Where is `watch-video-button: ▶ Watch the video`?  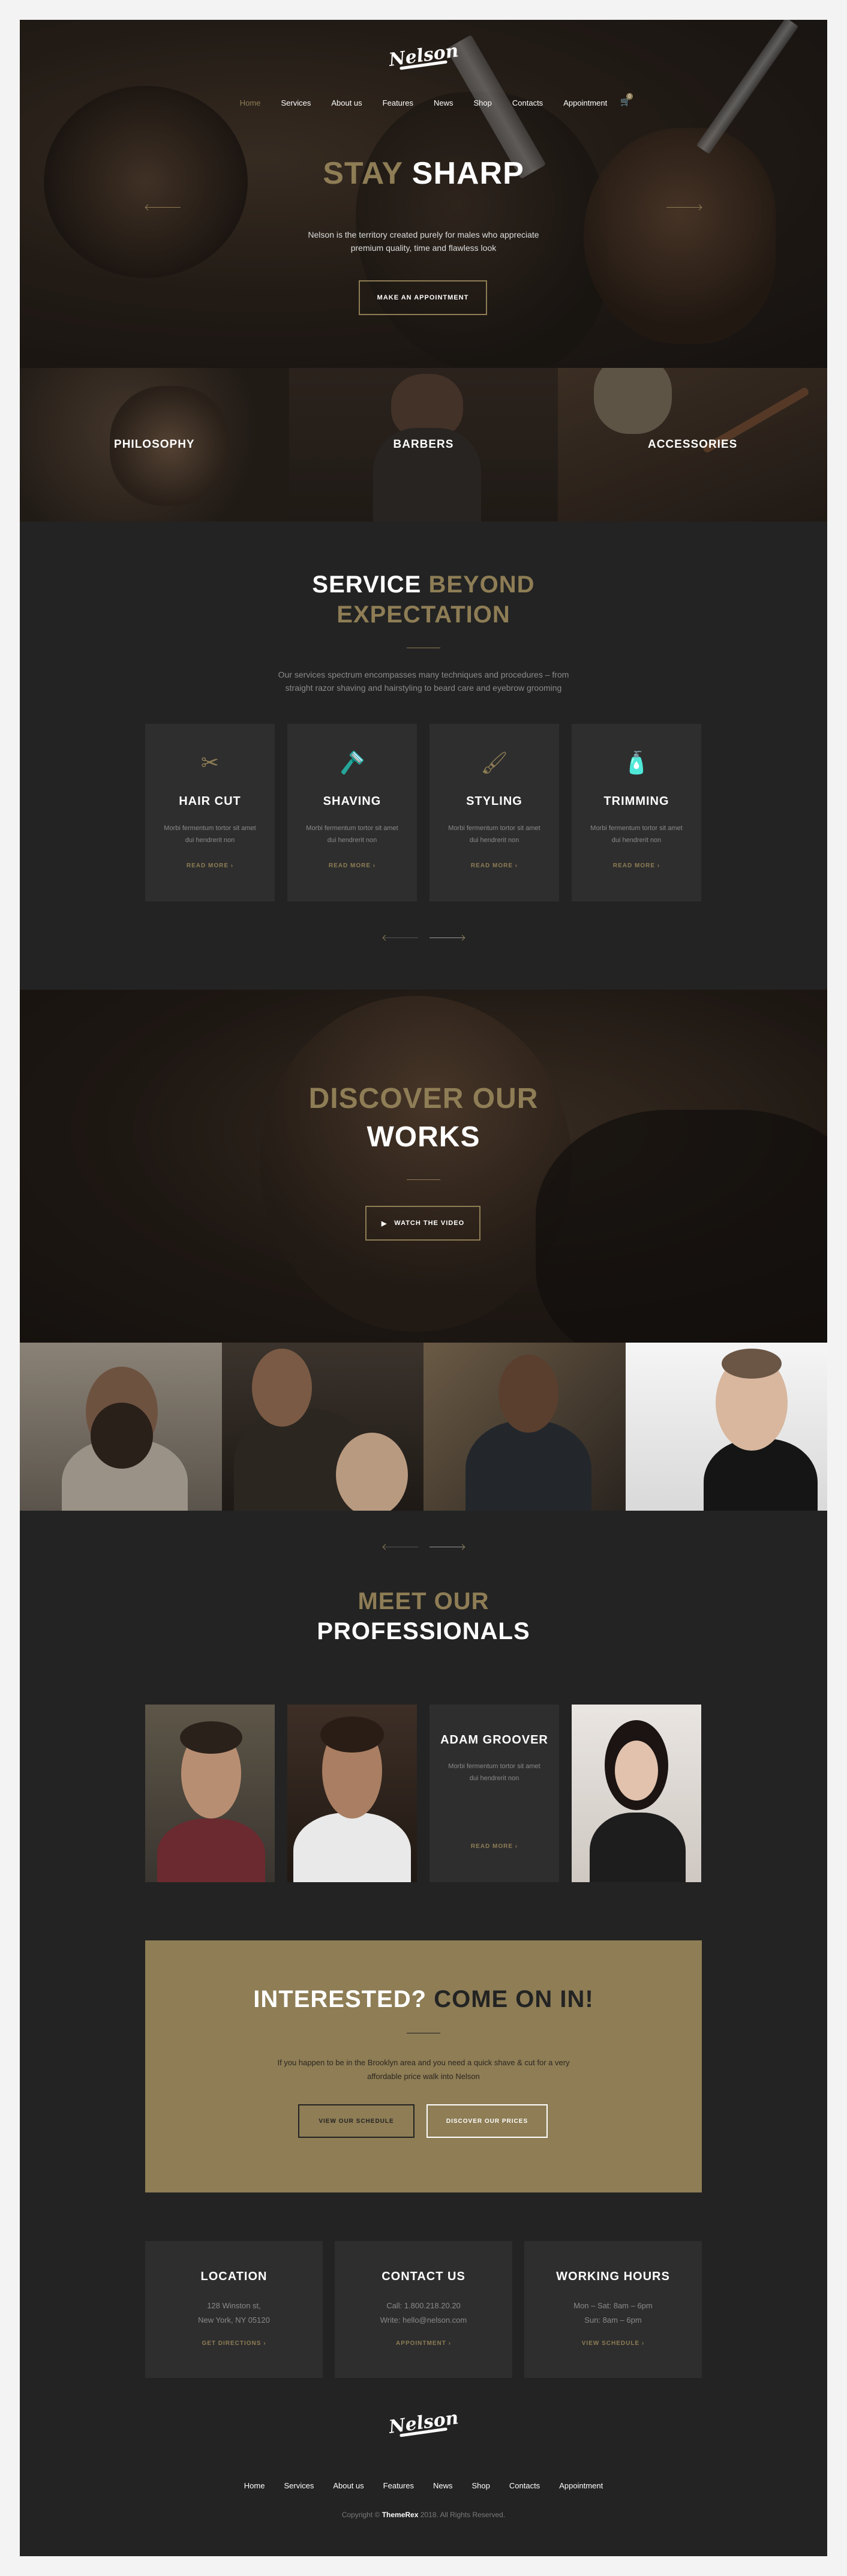
watch-video-button: ▶ Watch the video is located at coordinates (422, 1223).